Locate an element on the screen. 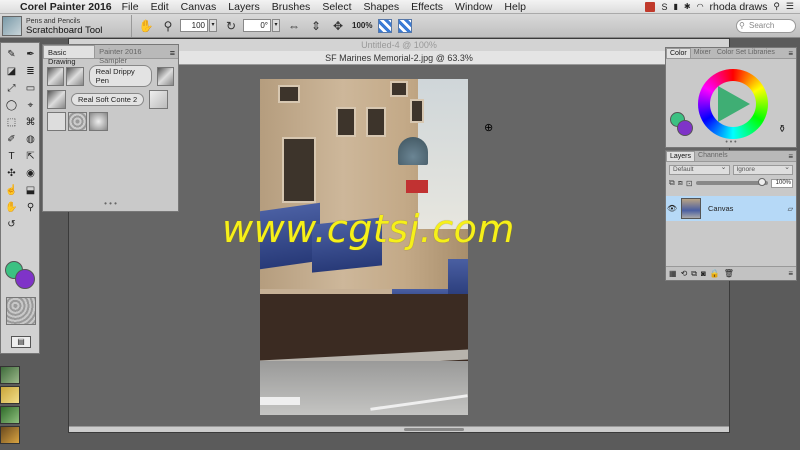  dynamic-plugins-icon: ⟲ is located at coordinates (684, 273).